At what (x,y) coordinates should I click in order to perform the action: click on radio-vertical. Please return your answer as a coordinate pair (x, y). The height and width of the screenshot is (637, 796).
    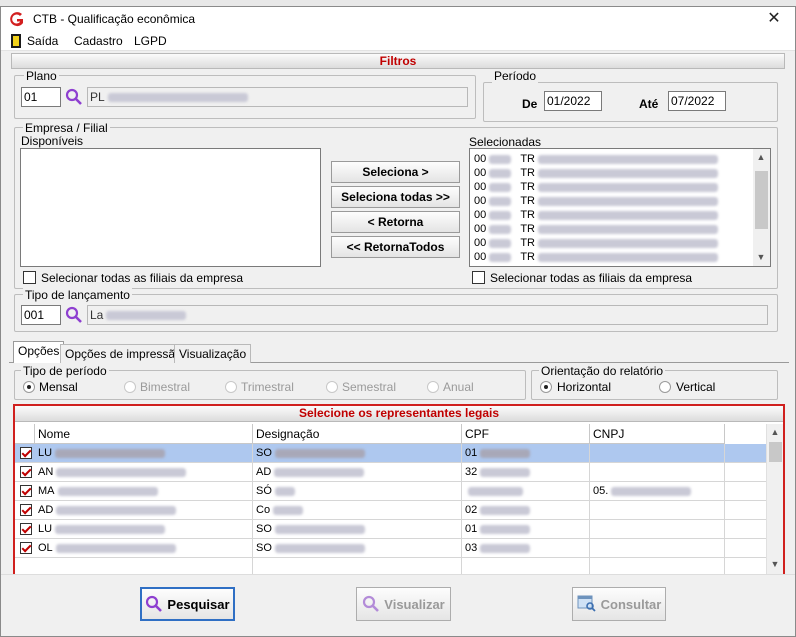
    Looking at the image, I should click on (665, 387).